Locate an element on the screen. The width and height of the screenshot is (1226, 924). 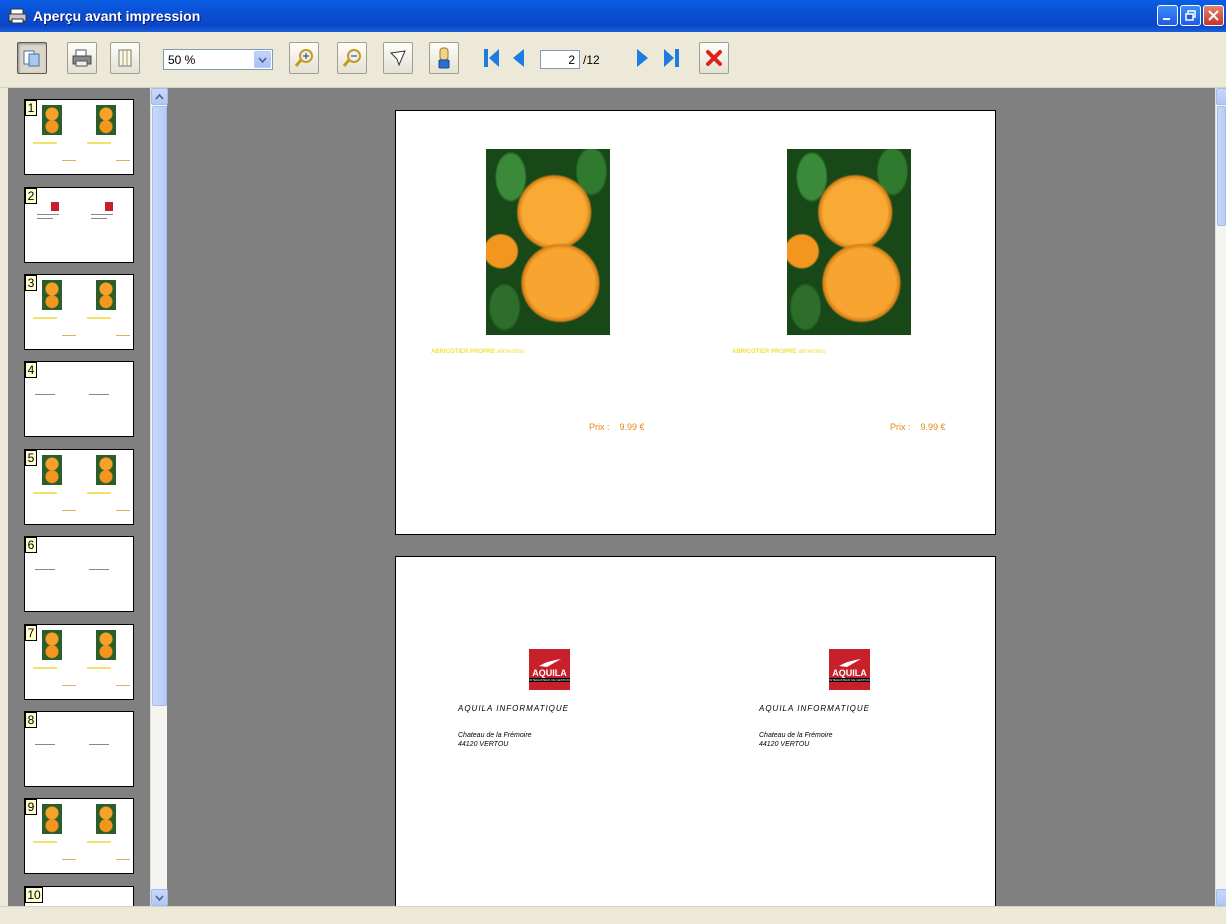
printer-icon is located at coordinates (82, 58).